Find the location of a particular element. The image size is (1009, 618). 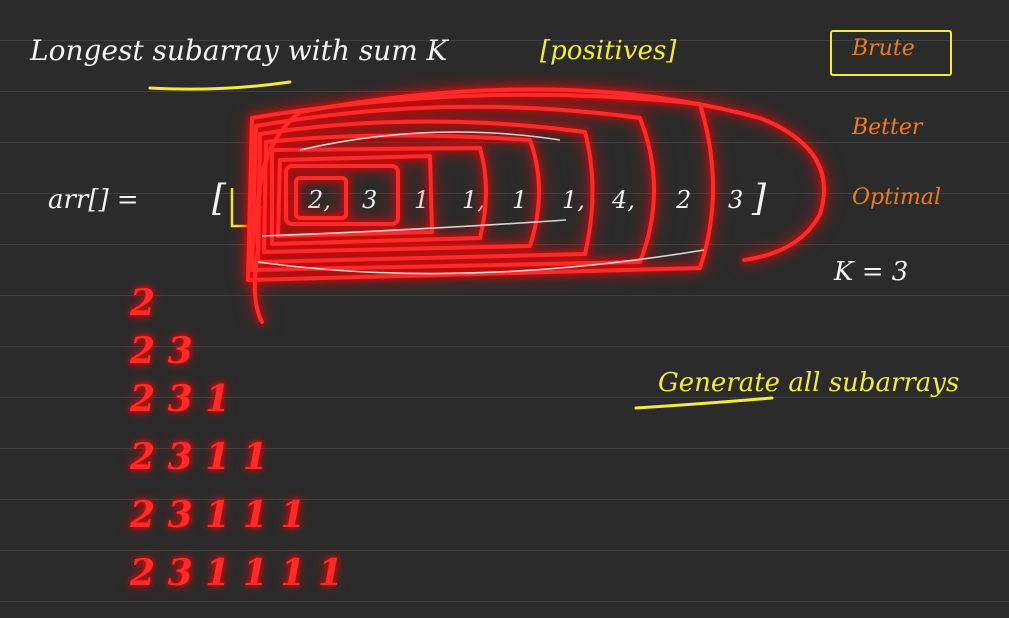

subarray-row: 2 is located at coordinates (143, 303).